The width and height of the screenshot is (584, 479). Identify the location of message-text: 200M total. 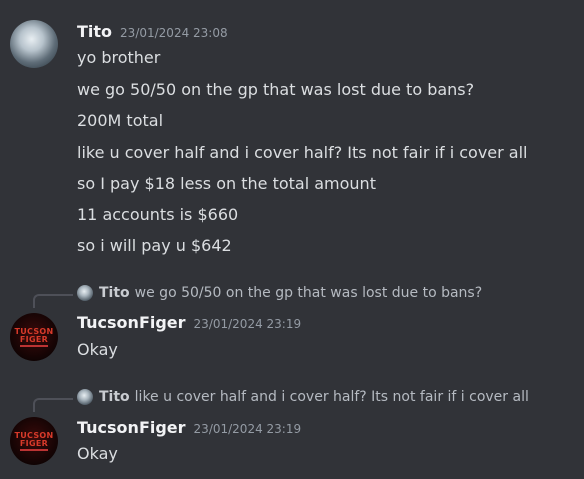
(120, 120).